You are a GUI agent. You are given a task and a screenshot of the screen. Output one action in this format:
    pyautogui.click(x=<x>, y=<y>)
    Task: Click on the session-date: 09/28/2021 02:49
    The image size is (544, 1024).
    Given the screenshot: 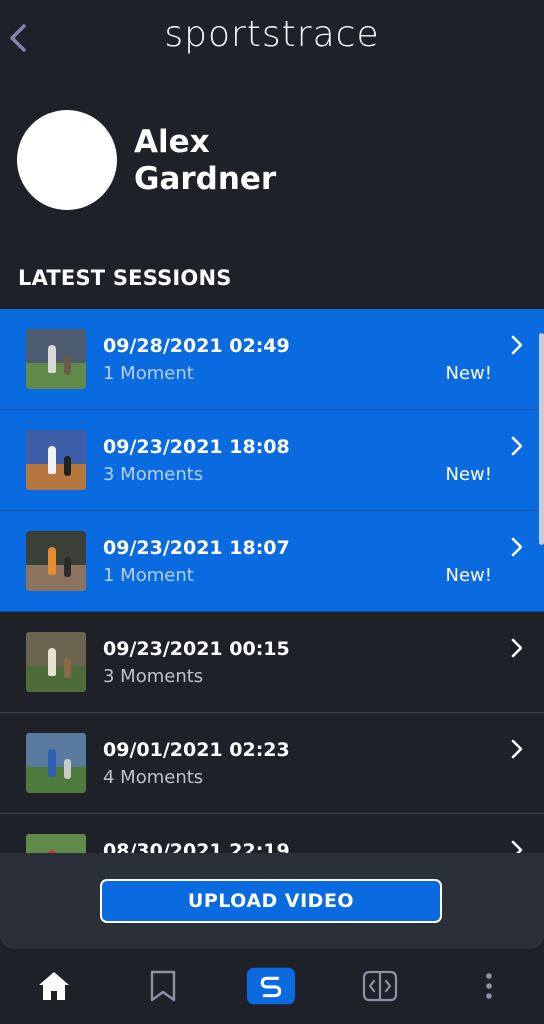 What is the action you would take?
    pyautogui.click(x=196, y=346)
    